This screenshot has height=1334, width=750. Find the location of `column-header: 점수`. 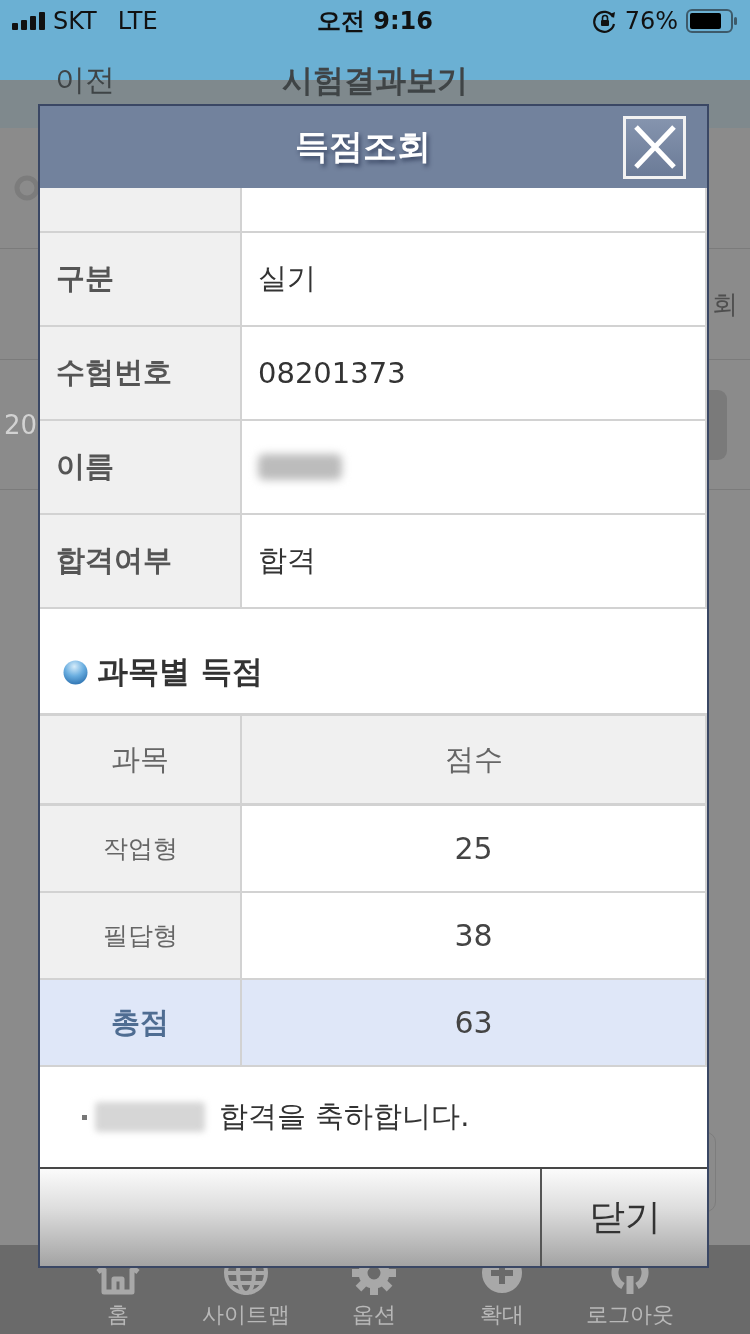

column-header: 점수 is located at coordinates (473, 759).